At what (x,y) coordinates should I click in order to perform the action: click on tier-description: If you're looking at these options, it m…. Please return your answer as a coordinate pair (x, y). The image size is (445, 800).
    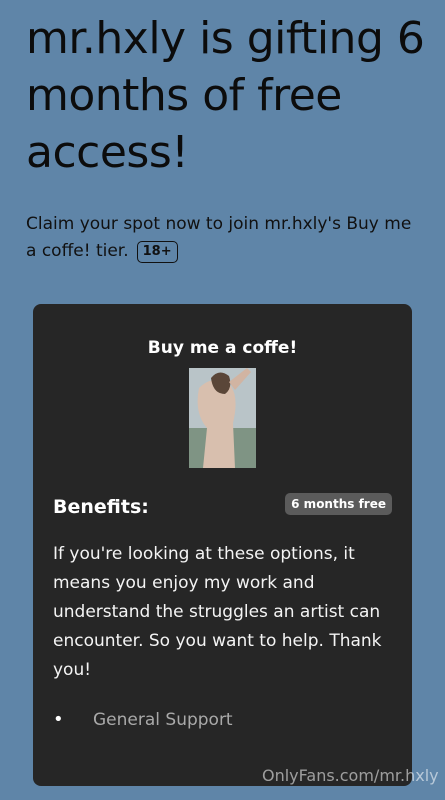
    Looking at the image, I should click on (217, 612).